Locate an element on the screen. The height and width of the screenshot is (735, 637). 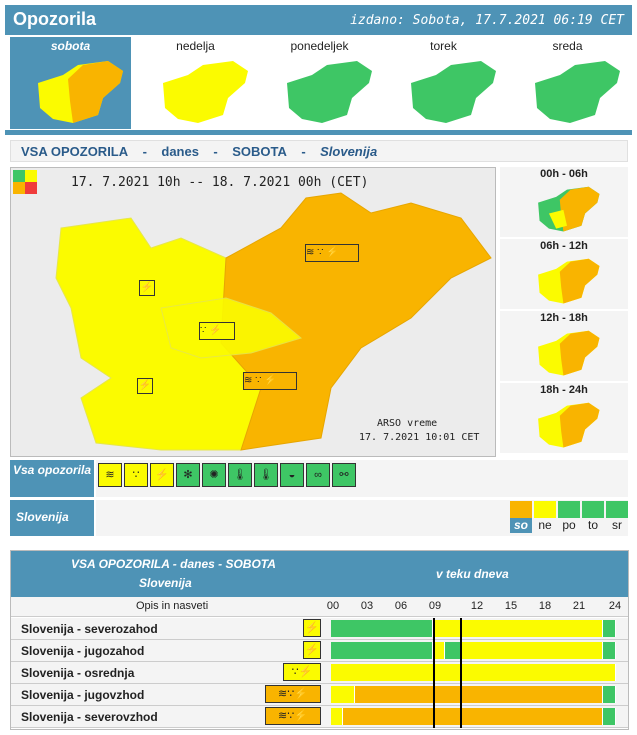
table-row: Slovenija - severozahod ⚡ is located at coordinates (319, 629).